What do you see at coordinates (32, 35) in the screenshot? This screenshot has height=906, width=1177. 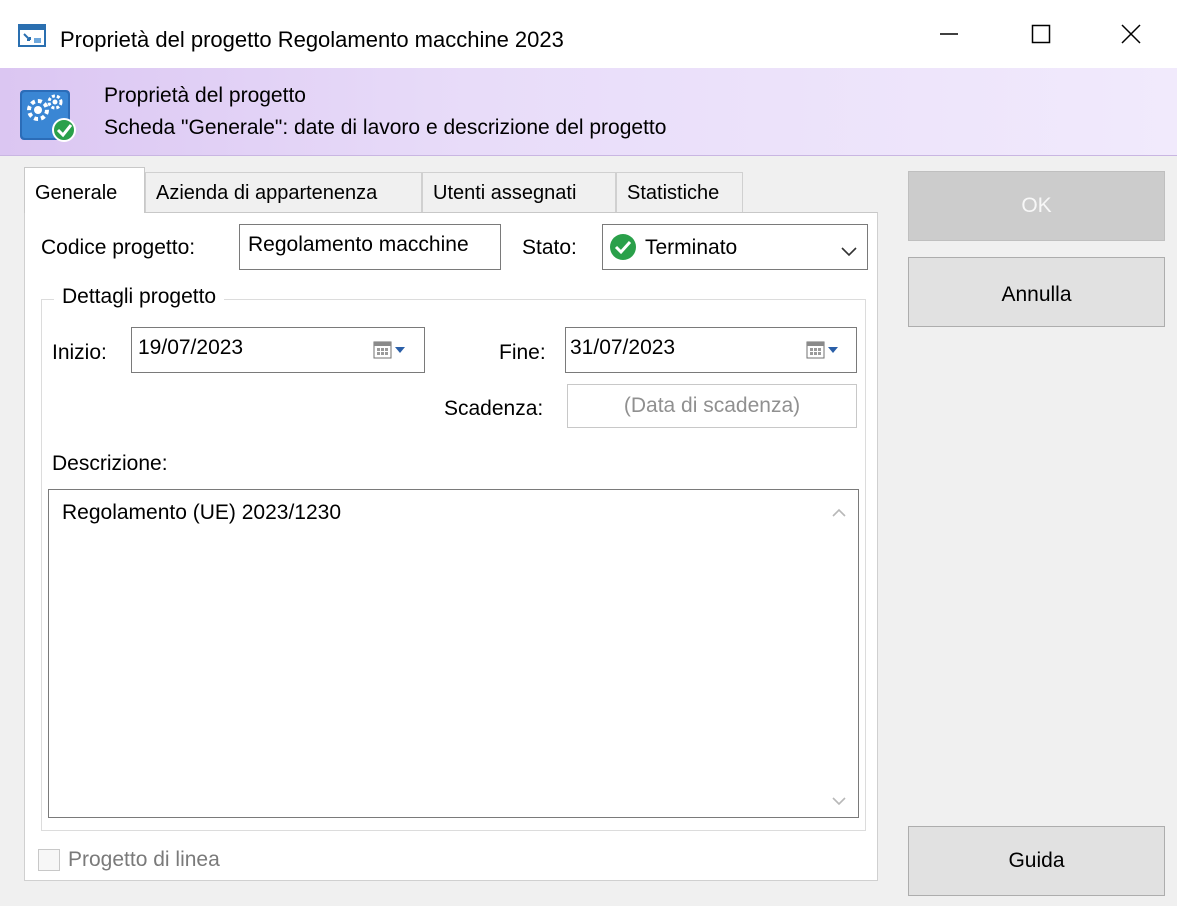 I see `window-app-icon` at bounding box center [32, 35].